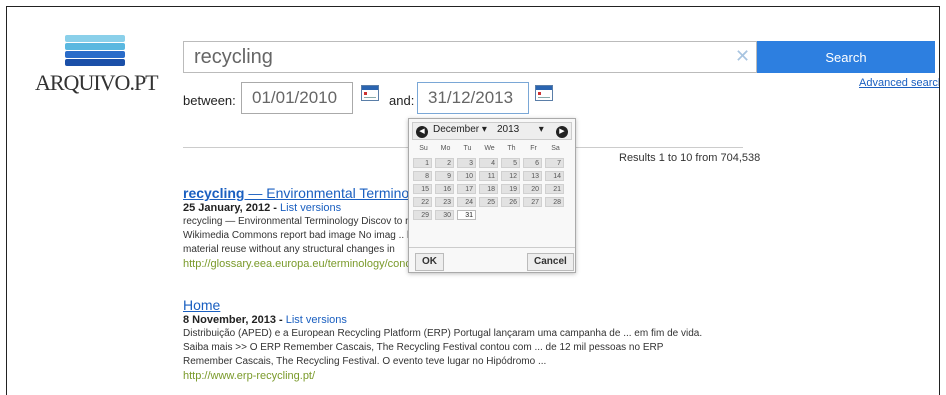  Describe the element at coordinates (209, 100) in the screenshot. I see `between-label: between:` at that location.